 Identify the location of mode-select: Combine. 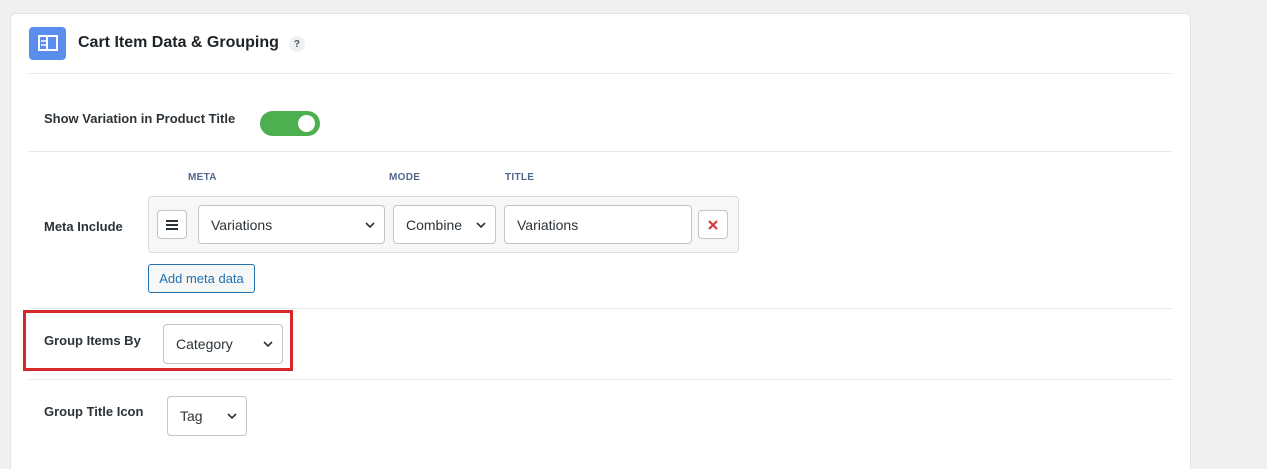
(444, 224).